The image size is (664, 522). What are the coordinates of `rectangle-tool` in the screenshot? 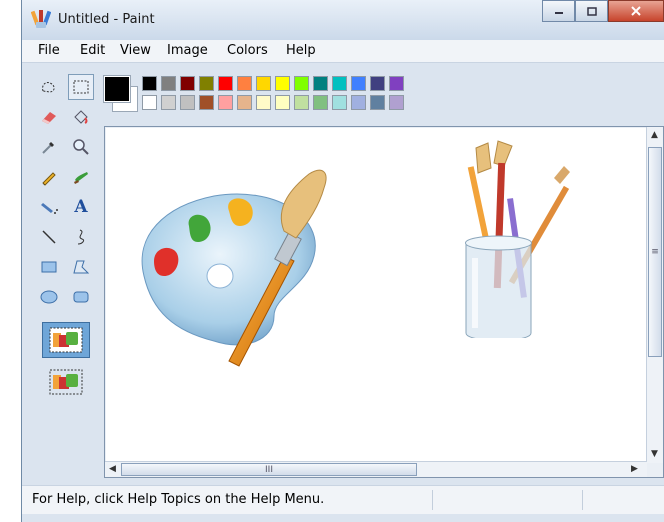 It's located at (49, 267).